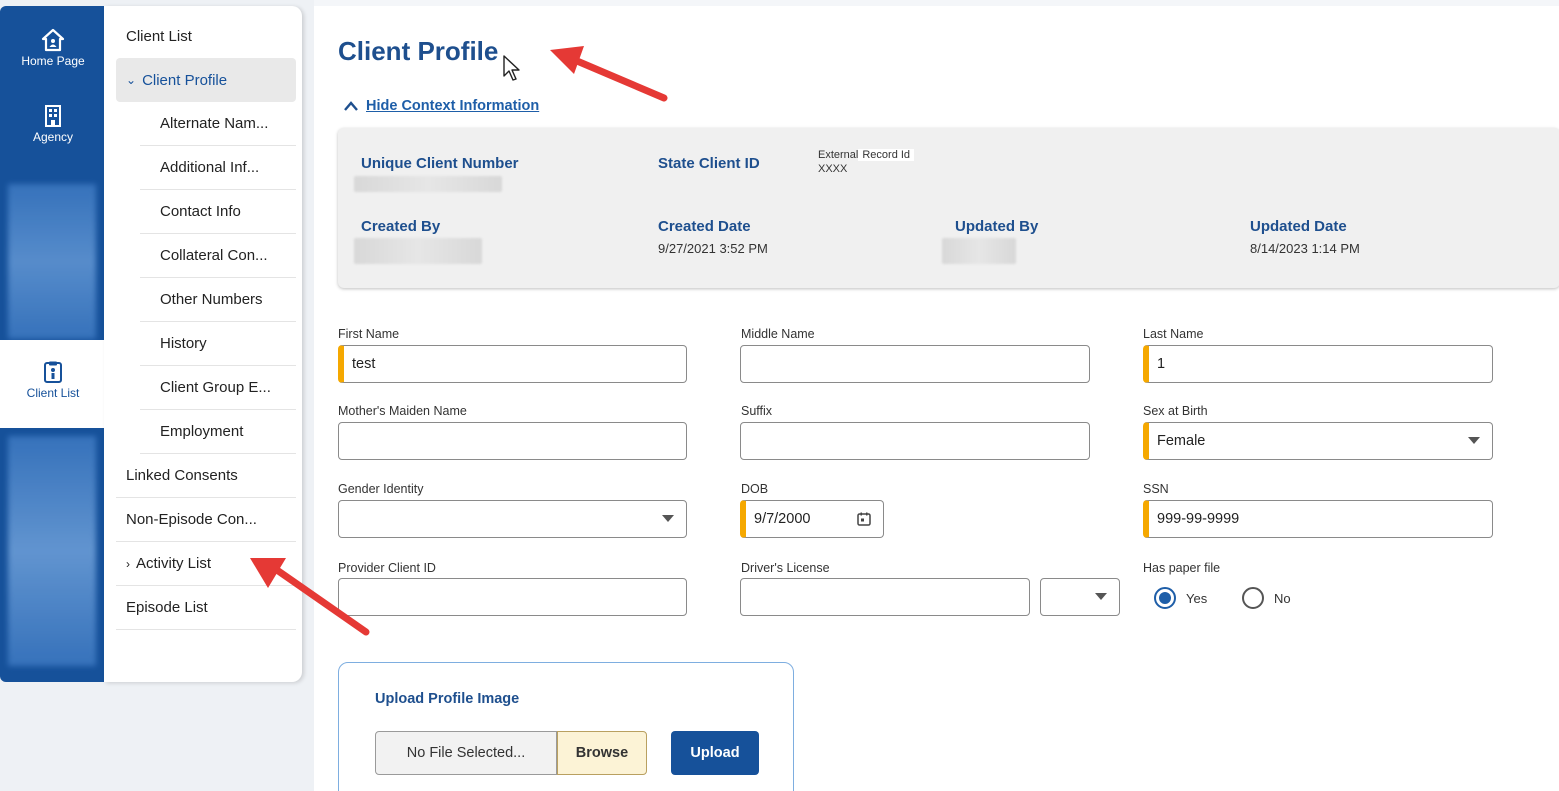 The image size is (1559, 791). What do you see at coordinates (131, 80) in the screenshot?
I see `chevron-down-icon: ⌄` at bounding box center [131, 80].